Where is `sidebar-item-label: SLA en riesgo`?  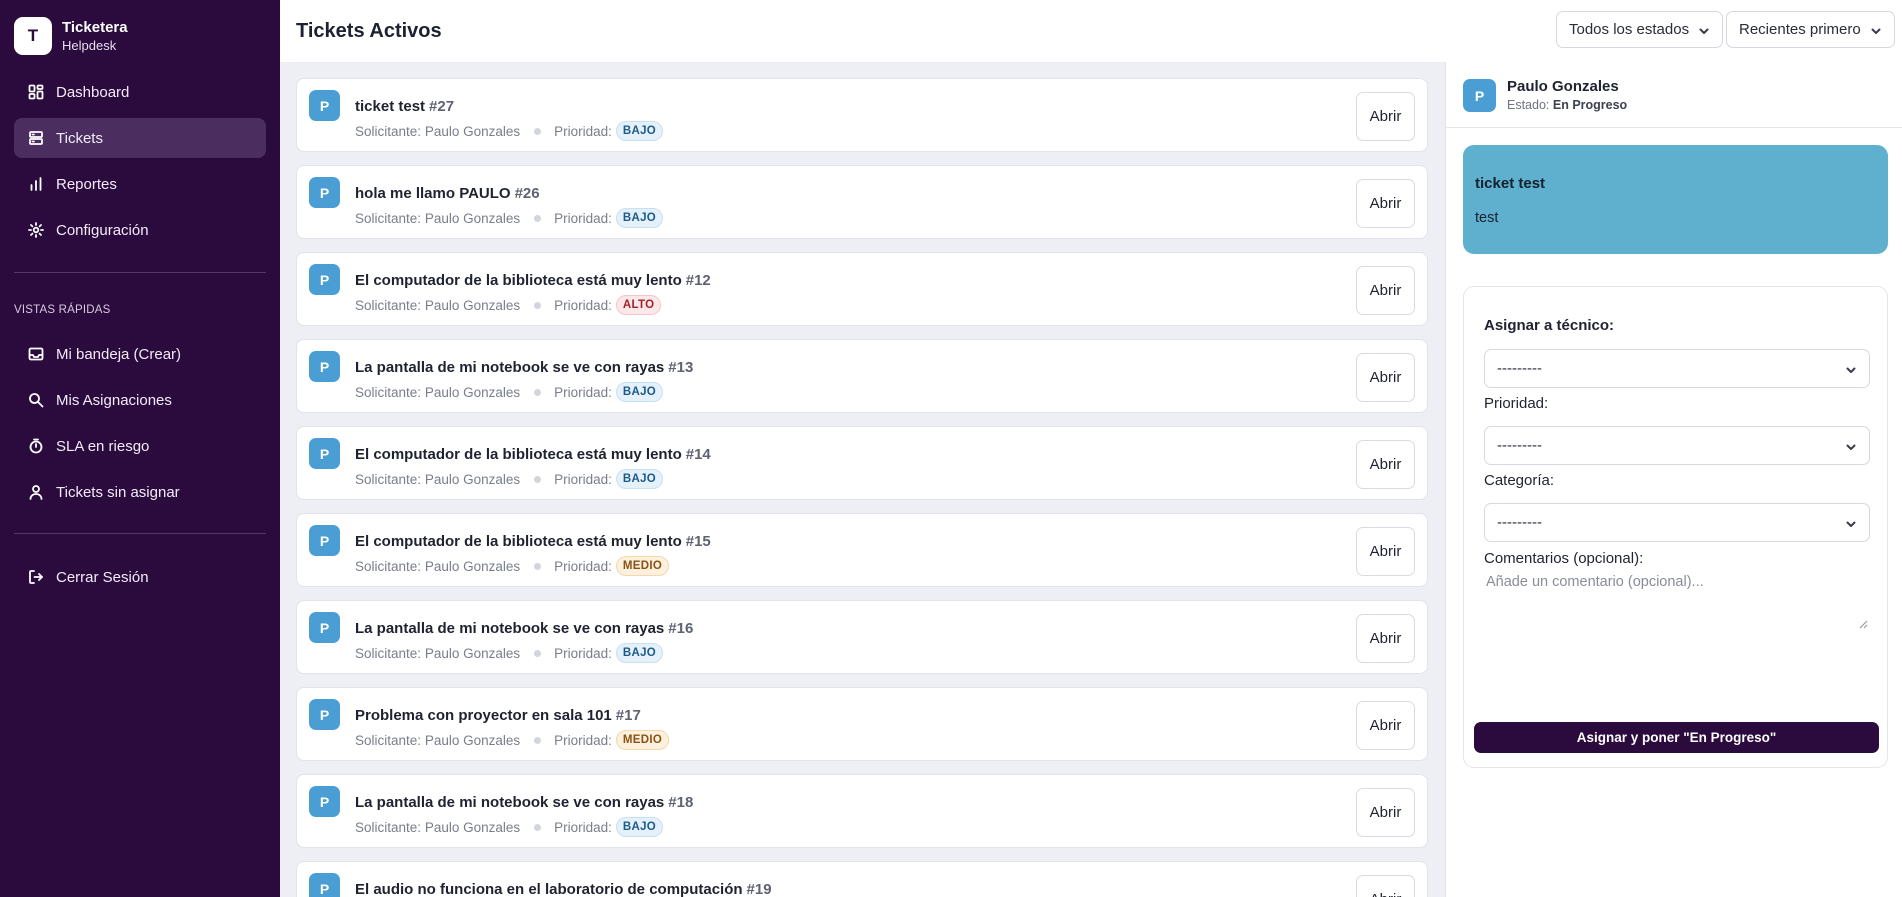
sidebar-item-label: SLA en riesgo is located at coordinates (103, 446).